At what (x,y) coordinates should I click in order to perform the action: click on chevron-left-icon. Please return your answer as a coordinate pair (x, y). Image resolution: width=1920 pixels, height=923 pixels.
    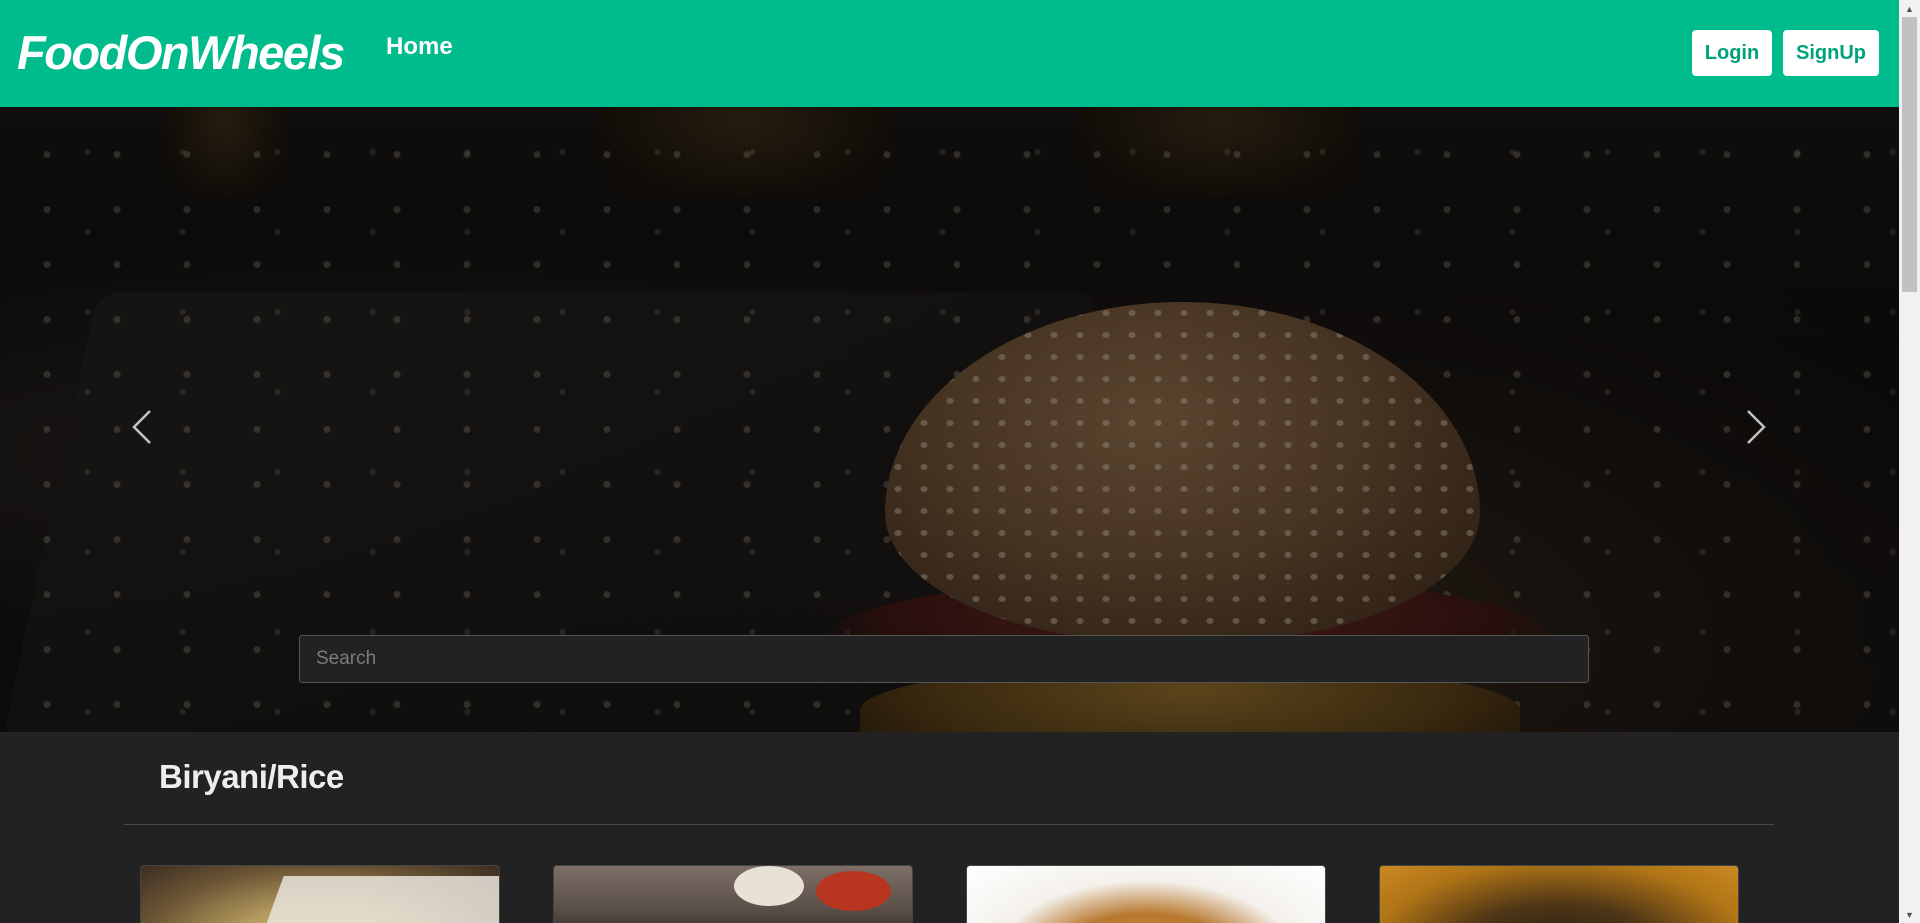
    Looking at the image, I should click on (141, 427).